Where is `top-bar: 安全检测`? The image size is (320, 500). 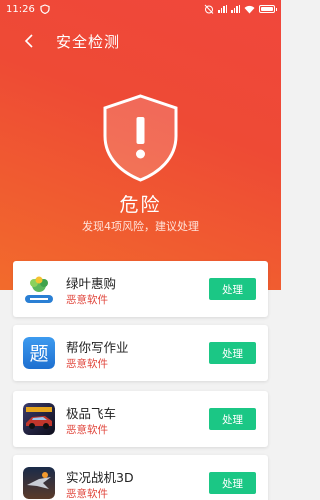 top-bar: 安全检测 is located at coordinates (140, 41).